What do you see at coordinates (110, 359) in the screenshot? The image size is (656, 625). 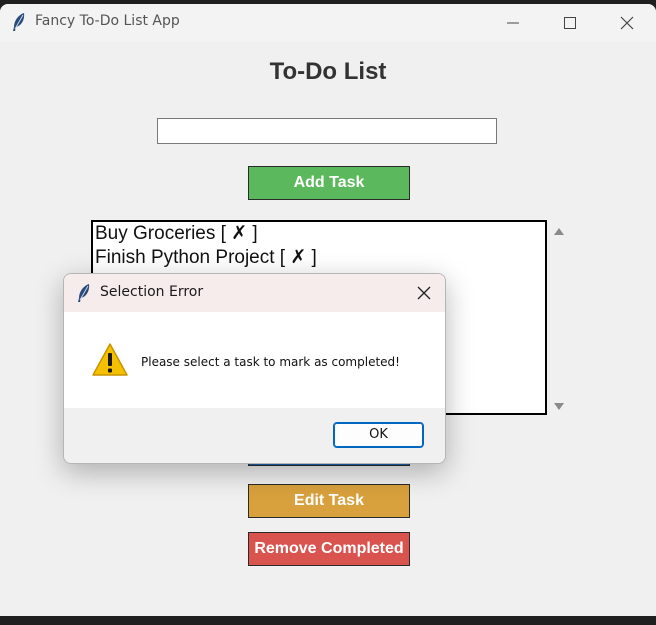 I see `warning-icon` at bounding box center [110, 359].